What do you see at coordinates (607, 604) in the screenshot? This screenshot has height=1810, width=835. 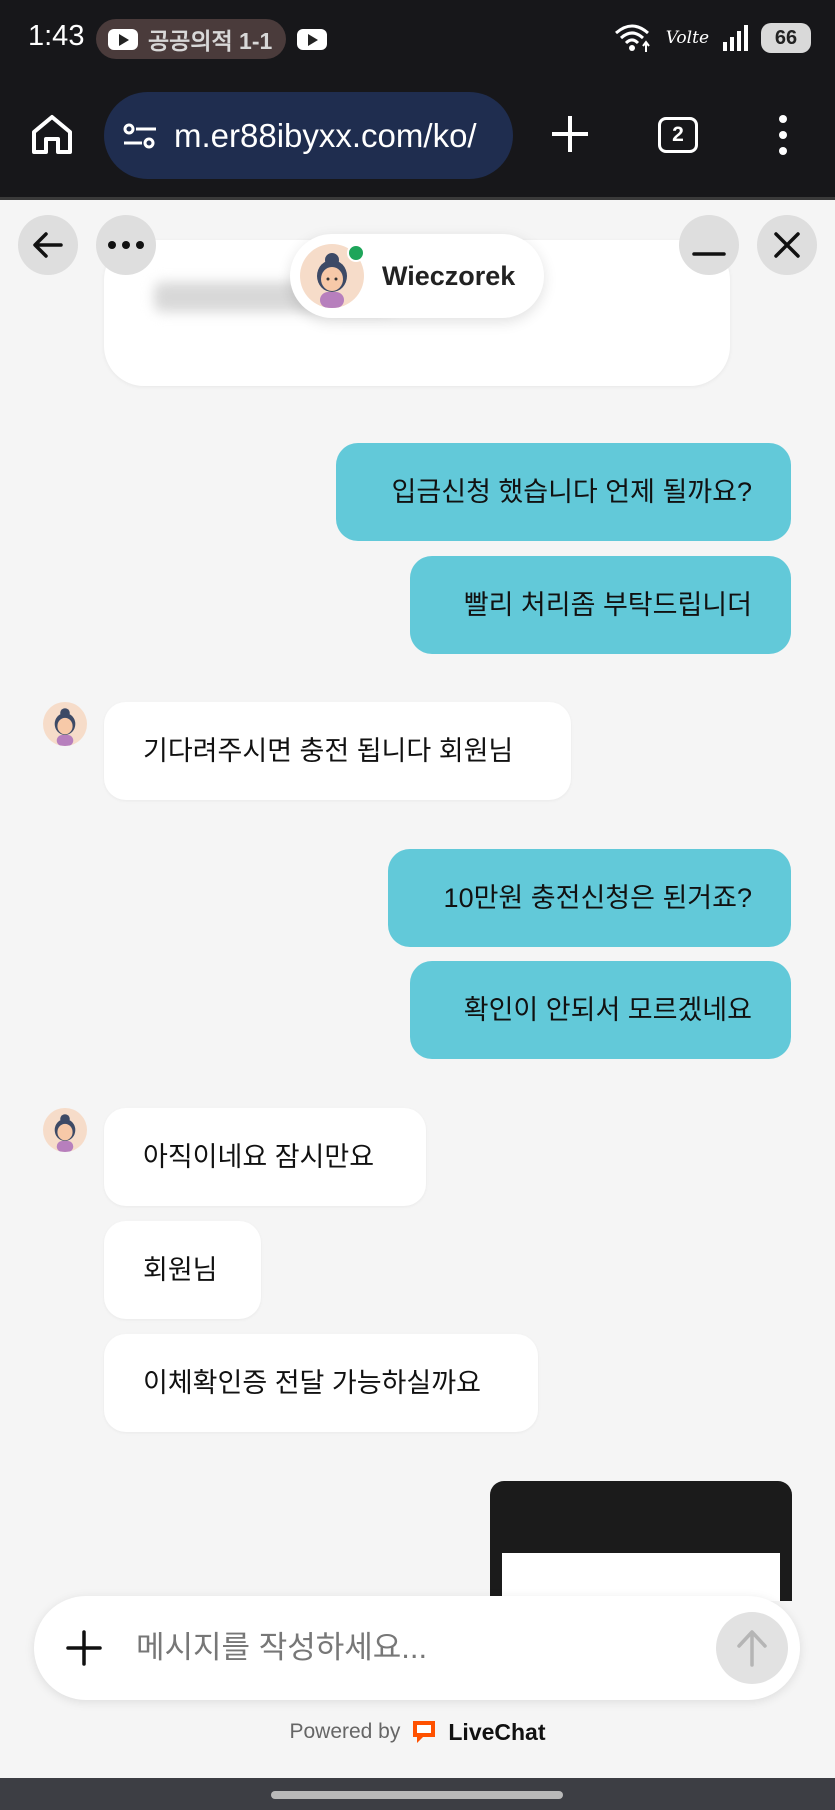 I see `message-text: 빨리 처리좀 부탁드립니더` at bounding box center [607, 604].